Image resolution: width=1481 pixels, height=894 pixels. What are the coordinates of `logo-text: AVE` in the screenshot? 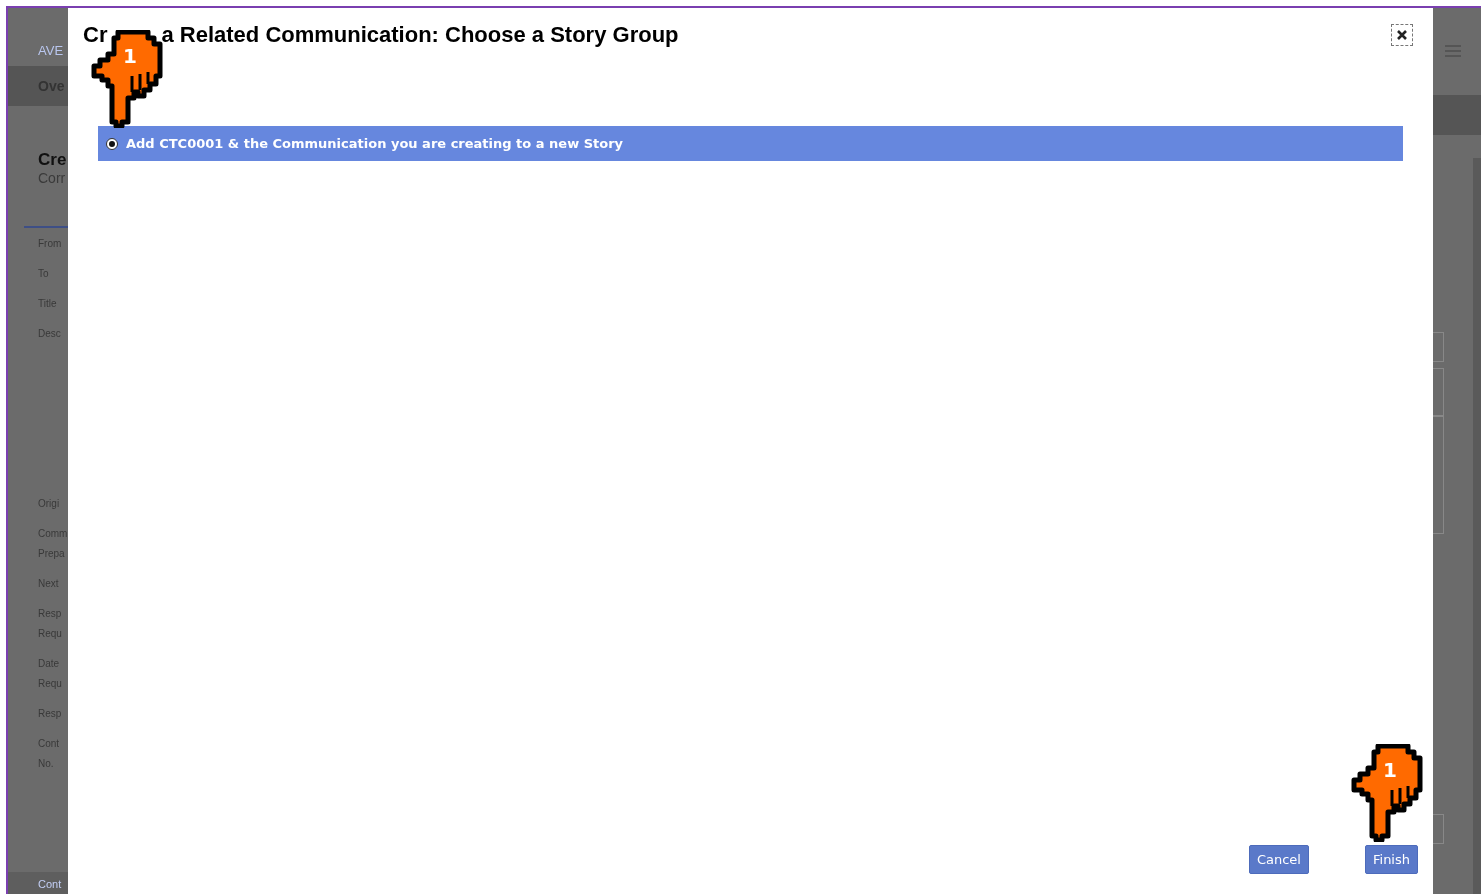 It's located at (51, 51).